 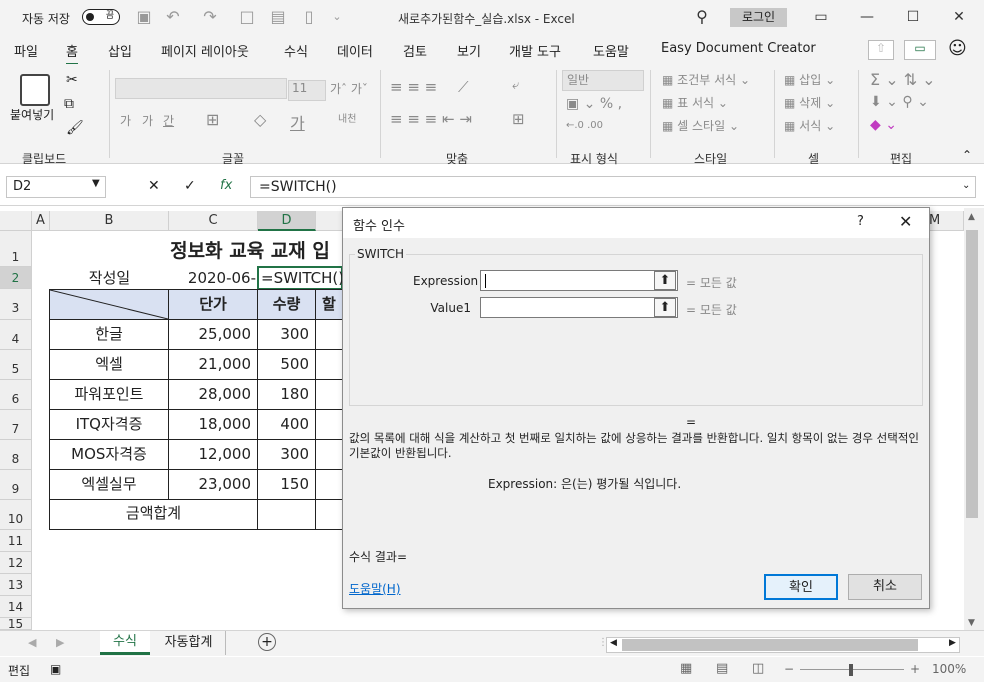 What do you see at coordinates (915, 669) in the screenshot?
I see `zoom-in-icon: +` at bounding box center [915, 669].